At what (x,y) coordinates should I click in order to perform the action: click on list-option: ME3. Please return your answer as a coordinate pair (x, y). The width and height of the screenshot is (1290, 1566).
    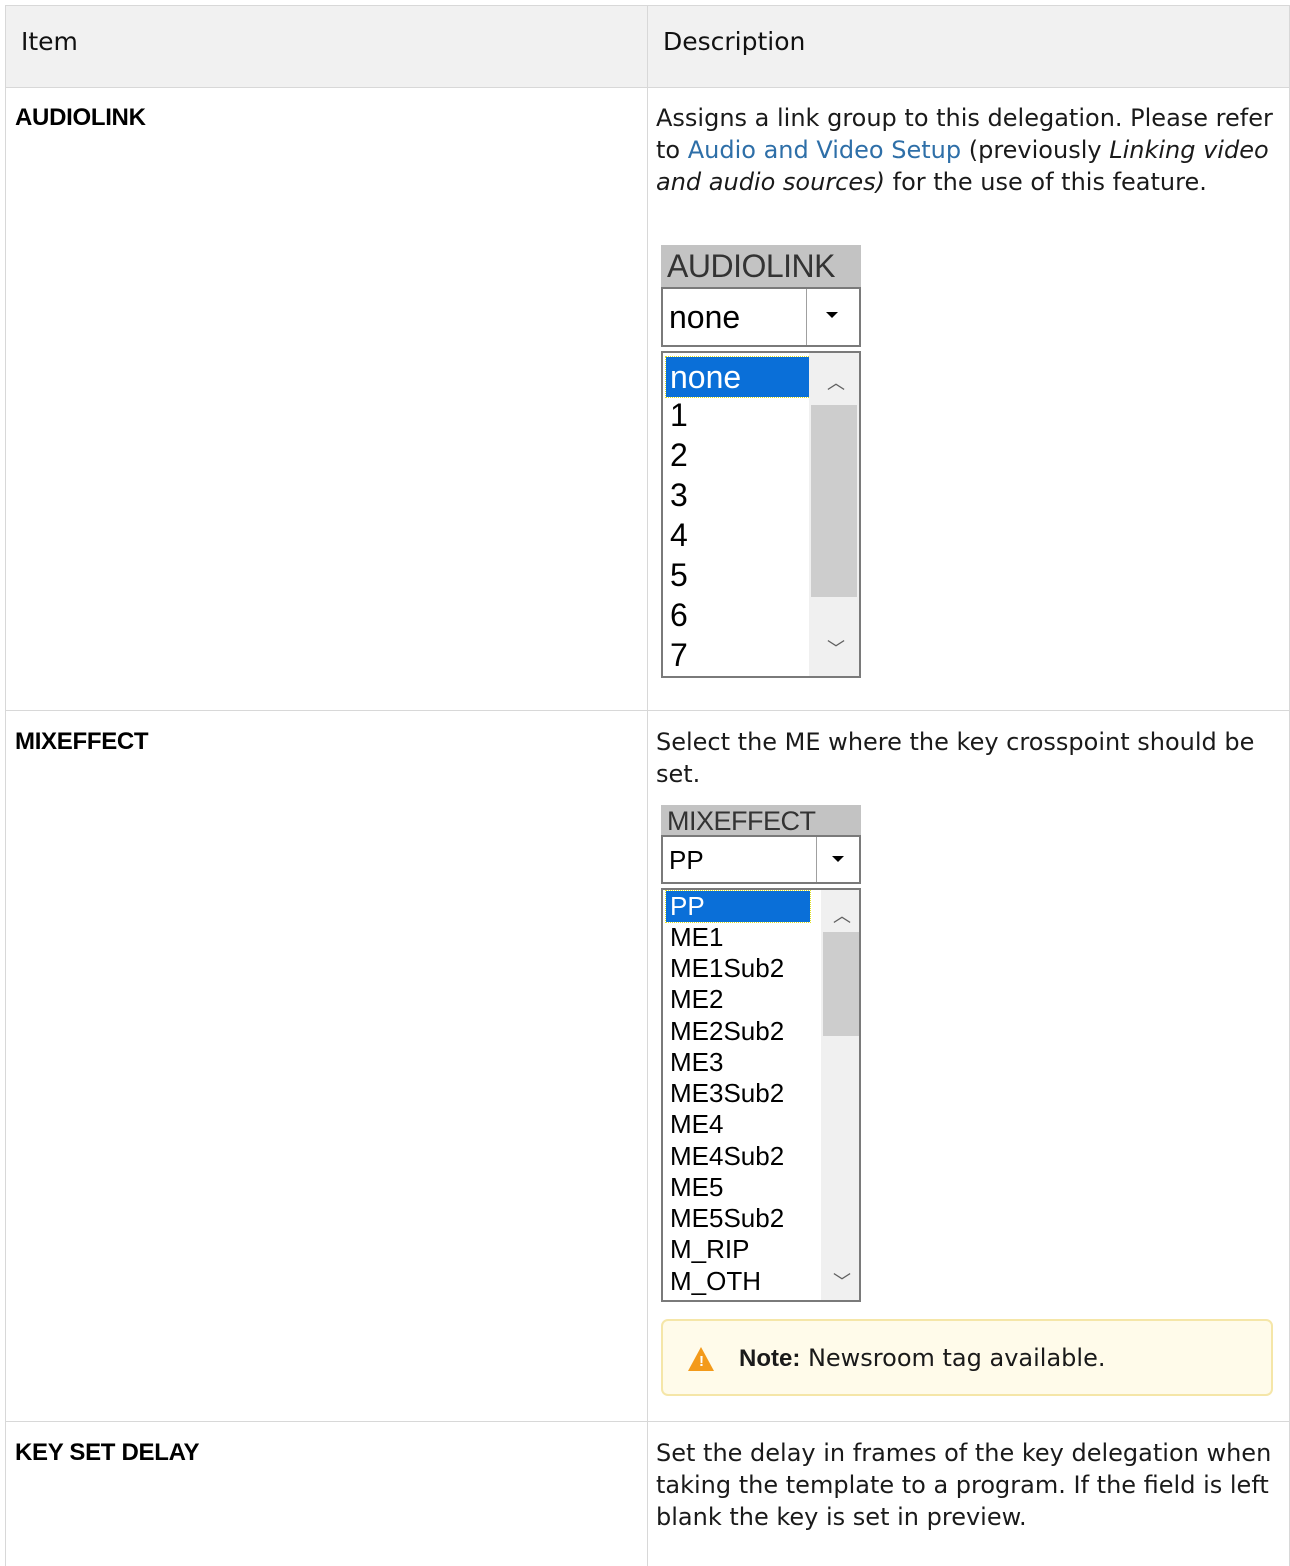
    Looking at the image, I should click on (738, 1062).